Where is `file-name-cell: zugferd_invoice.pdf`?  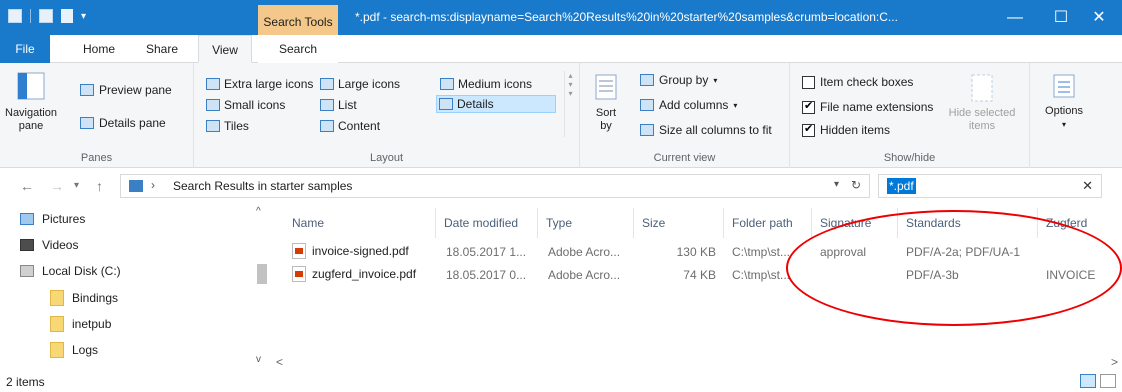 file-name-cell: zugferd_invoice.pdf is located at coordinates (367, 274).